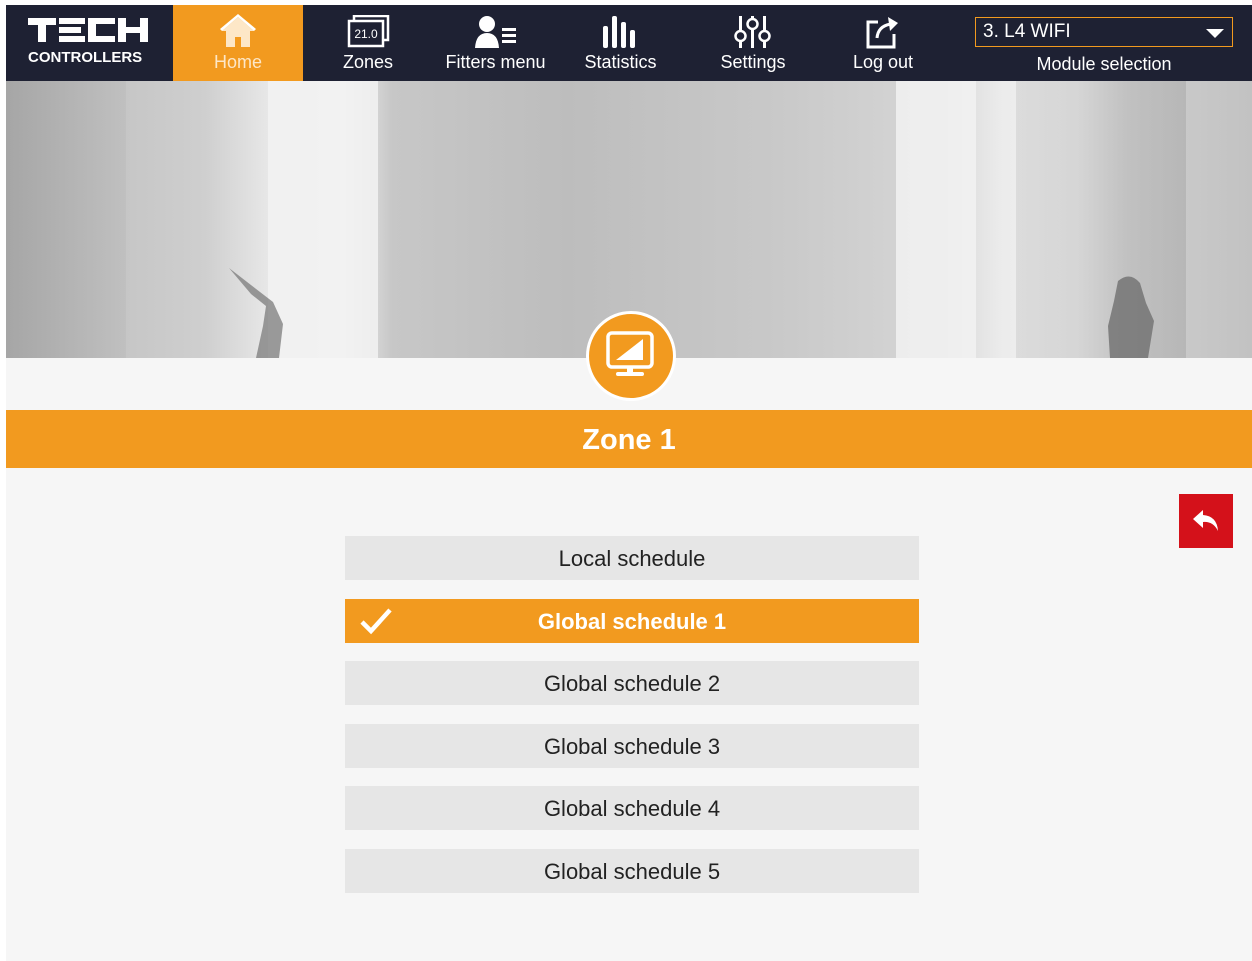  What do you see at coordinates (368, 62) in the screenshot?
I see `nav-label-zones: Zones` at bounding box center [368, 62].